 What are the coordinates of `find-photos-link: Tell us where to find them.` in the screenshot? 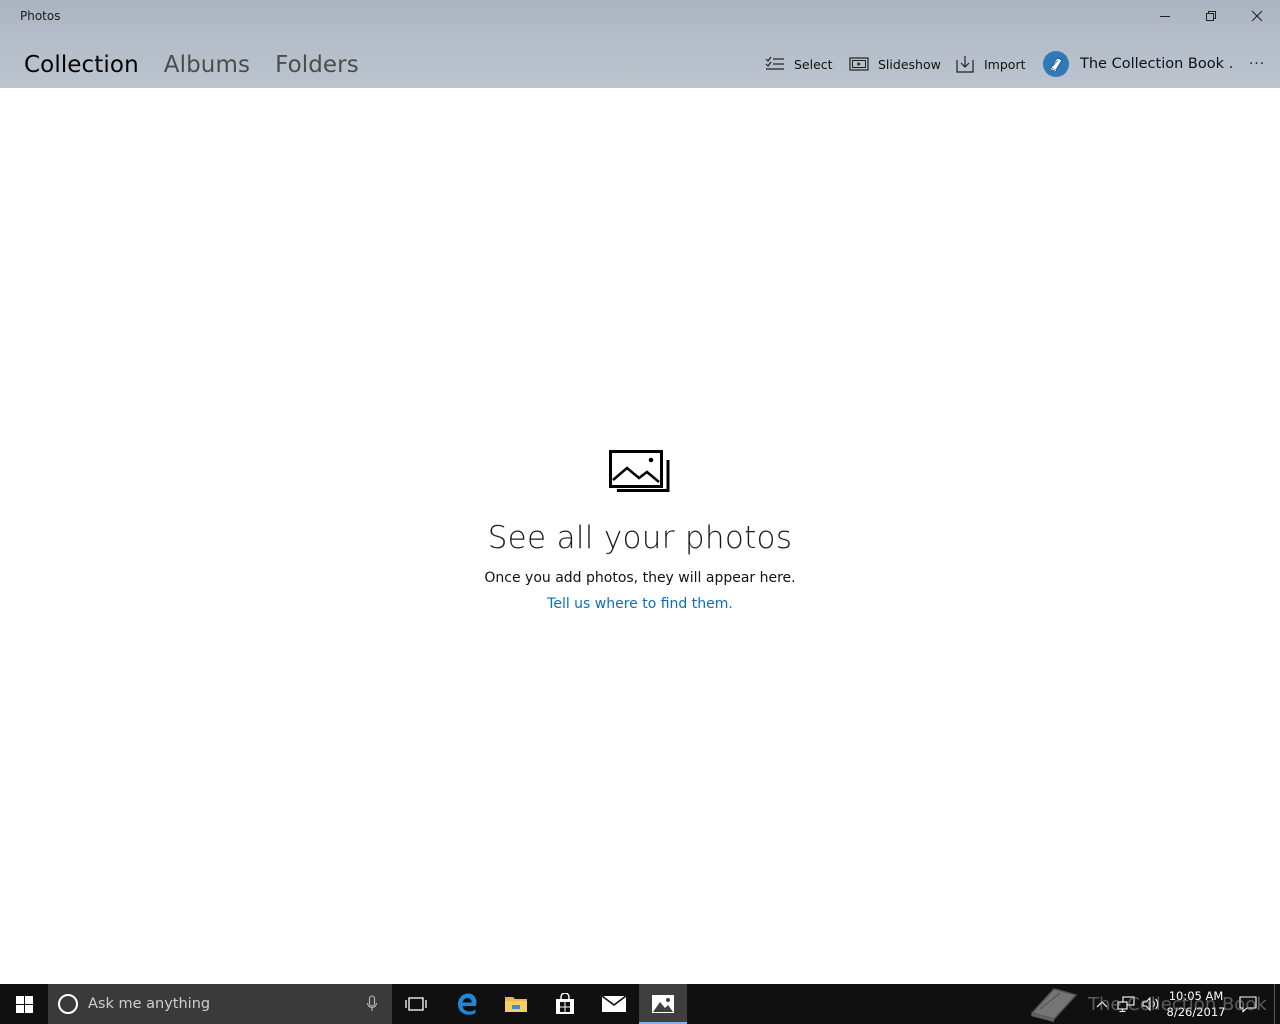 It's located at (640, 604).